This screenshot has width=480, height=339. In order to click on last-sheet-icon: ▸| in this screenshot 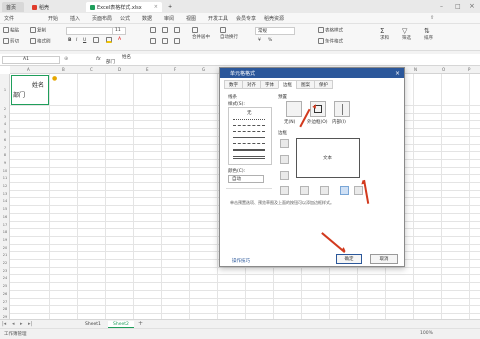, I will do `click(30, 324)`.